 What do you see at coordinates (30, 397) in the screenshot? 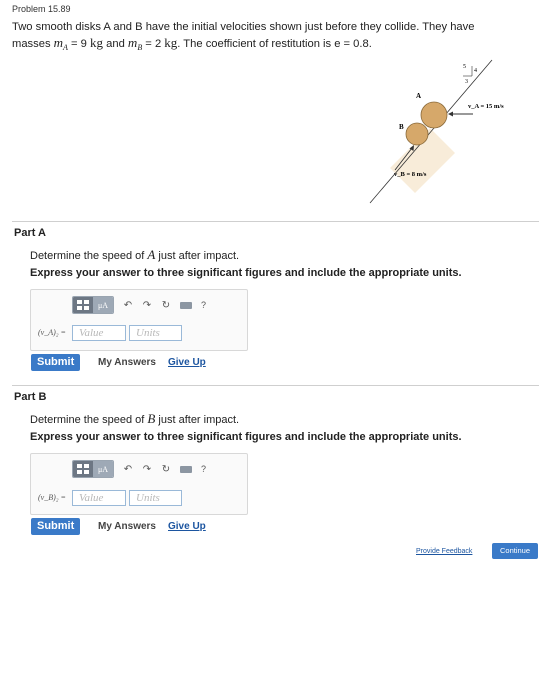
I see `part-b-heading: Part B` at bounding box center [30, 397].